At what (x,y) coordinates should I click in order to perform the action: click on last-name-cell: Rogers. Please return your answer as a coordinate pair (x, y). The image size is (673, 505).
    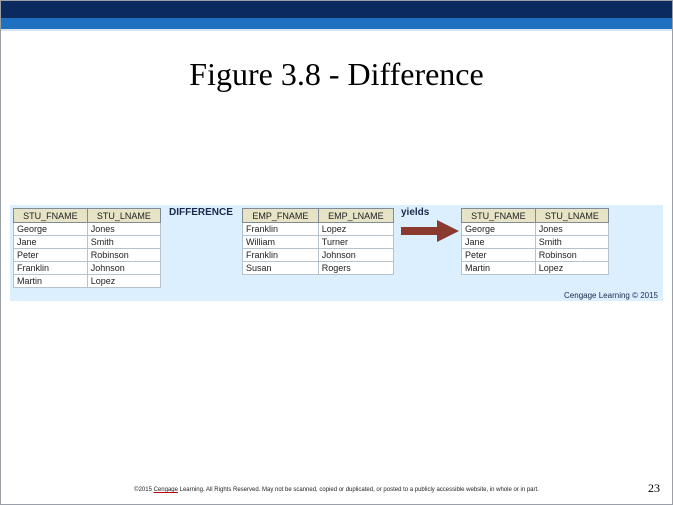
    Looking at the image, I should click on (356, 268).